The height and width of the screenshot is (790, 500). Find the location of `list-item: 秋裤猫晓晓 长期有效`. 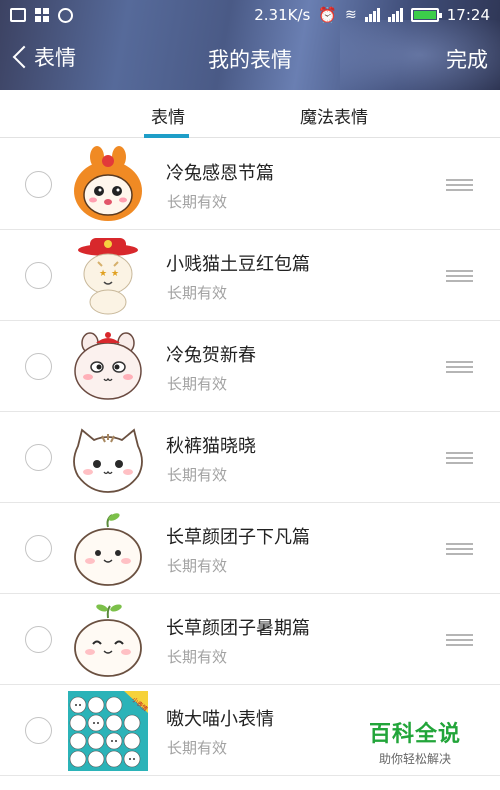

list-item: 秋裤猫晓晓 长期有效 is located at coordinates (250, 457).